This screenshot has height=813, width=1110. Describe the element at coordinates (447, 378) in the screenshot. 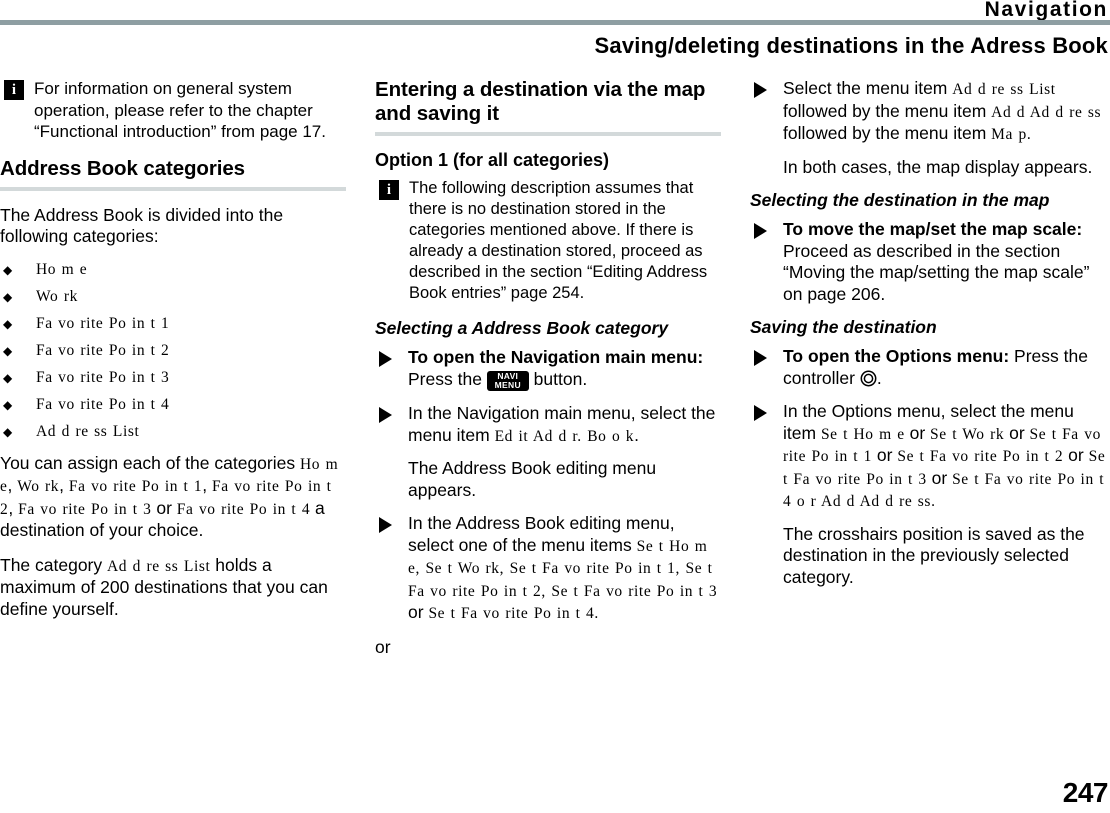

I see `step-text-before: Press the` at that location.